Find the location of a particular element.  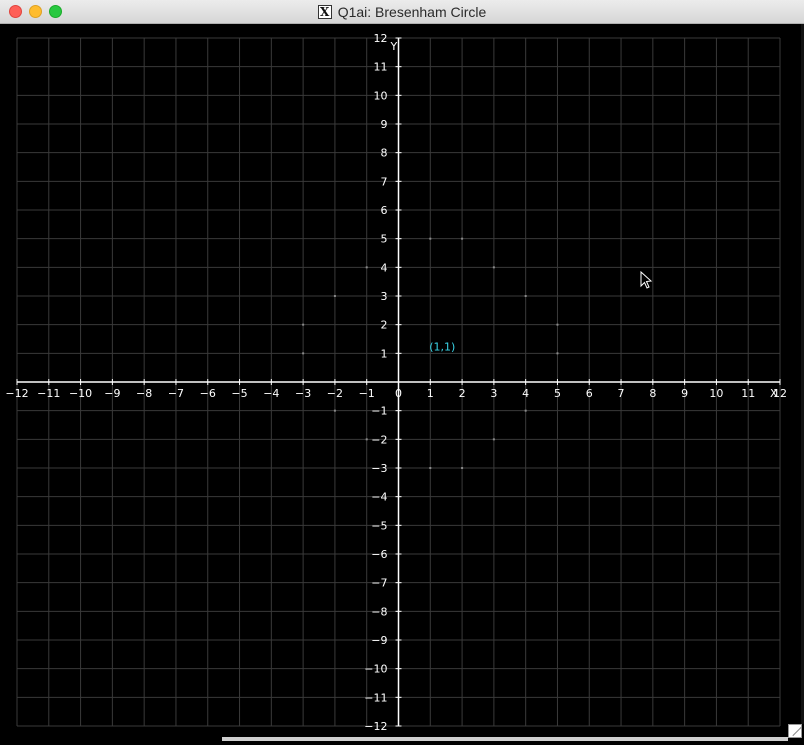

y-tick-label: 8 is located at coordinates (384, 153).